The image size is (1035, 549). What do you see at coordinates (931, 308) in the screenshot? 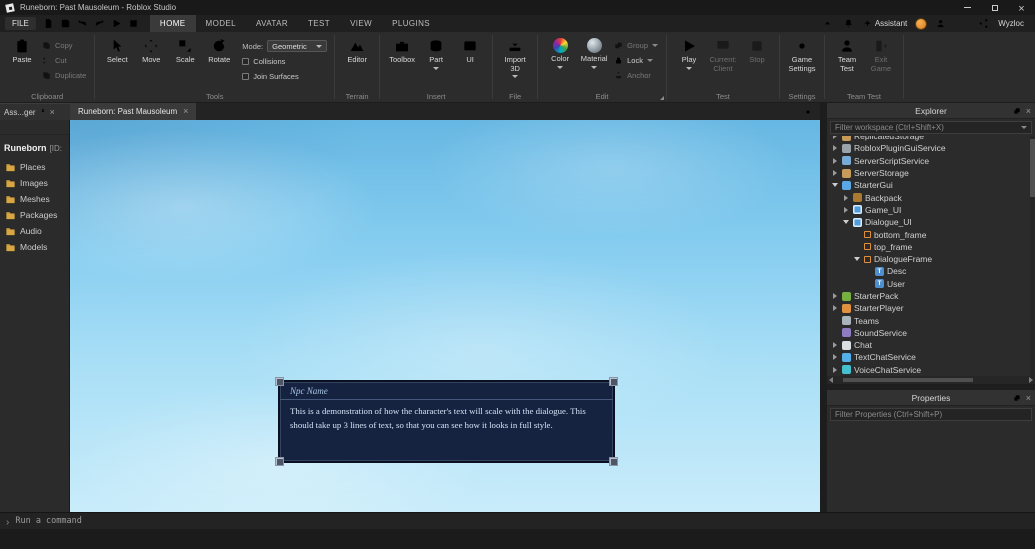
I see `explorer-node: StarterPlayer` at bounding box center [931, 308].